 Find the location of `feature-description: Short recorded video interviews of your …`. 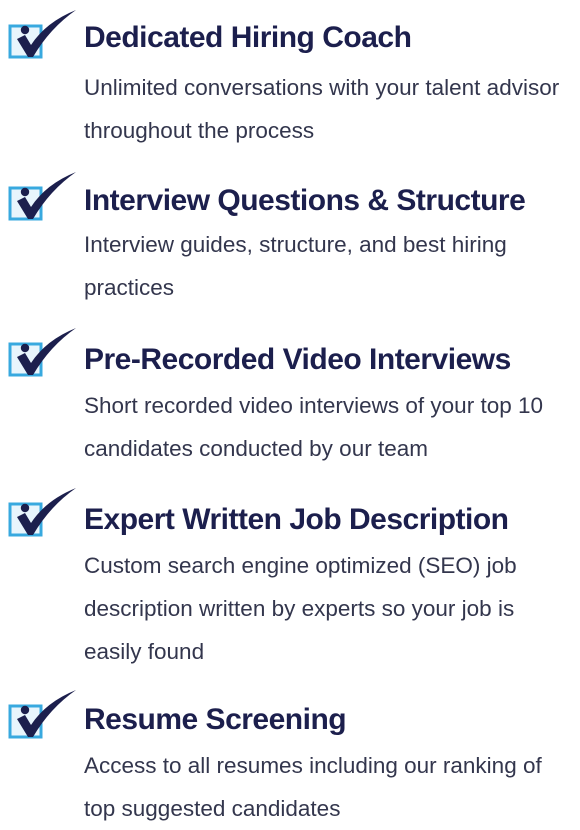

feature-description: Short recorded video interviews of your … is located at coordinates (313, 427).